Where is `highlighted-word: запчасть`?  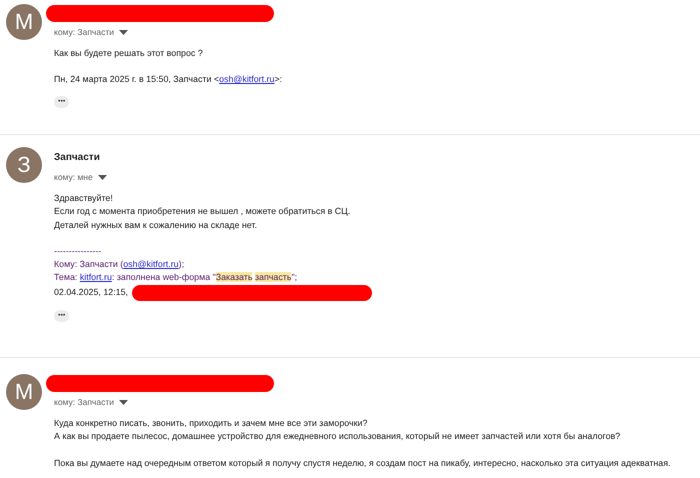 highlighted-word: запчасть is located at coordinates (273, 277).